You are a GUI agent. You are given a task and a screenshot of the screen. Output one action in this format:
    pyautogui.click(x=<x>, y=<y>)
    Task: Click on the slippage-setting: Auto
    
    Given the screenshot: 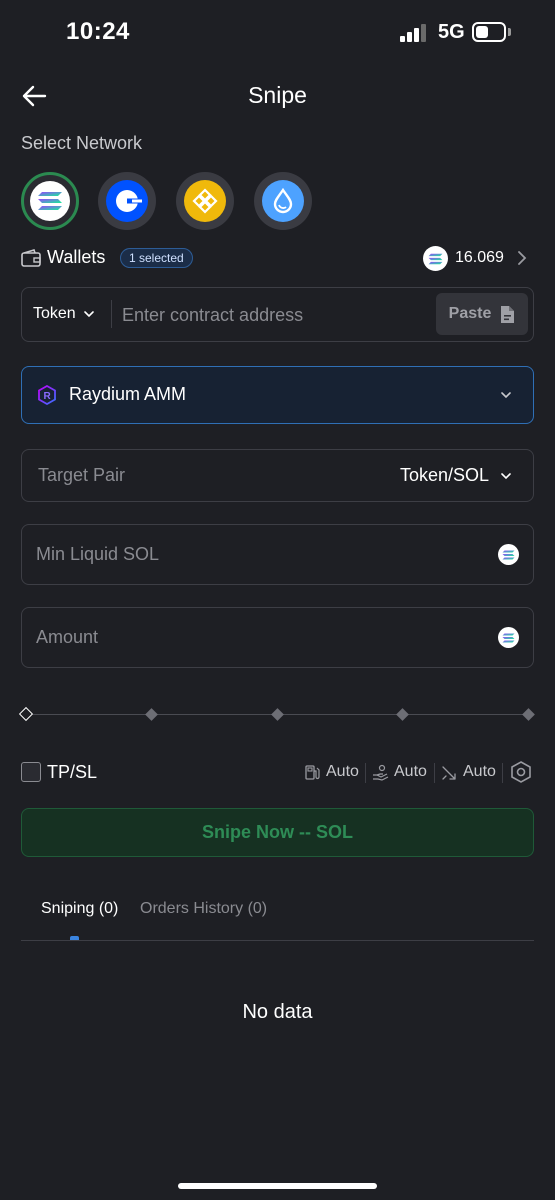 What is the action you would take?
    pyautogui.click(x=468, y=772)
    